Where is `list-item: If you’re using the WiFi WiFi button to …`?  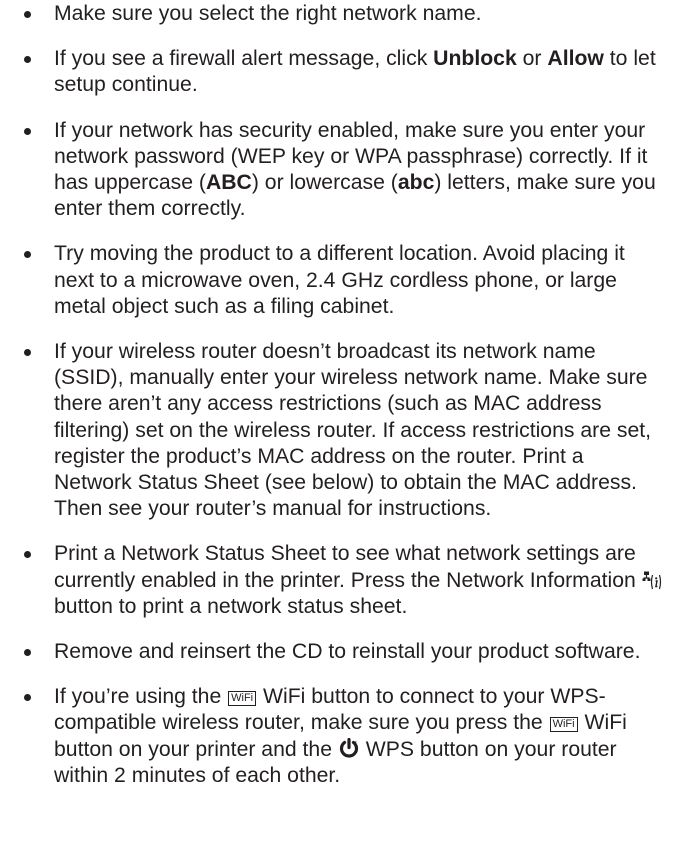
list-item: If you’re using the WiFi WiFi button to … is located at coordinates (337, 736).